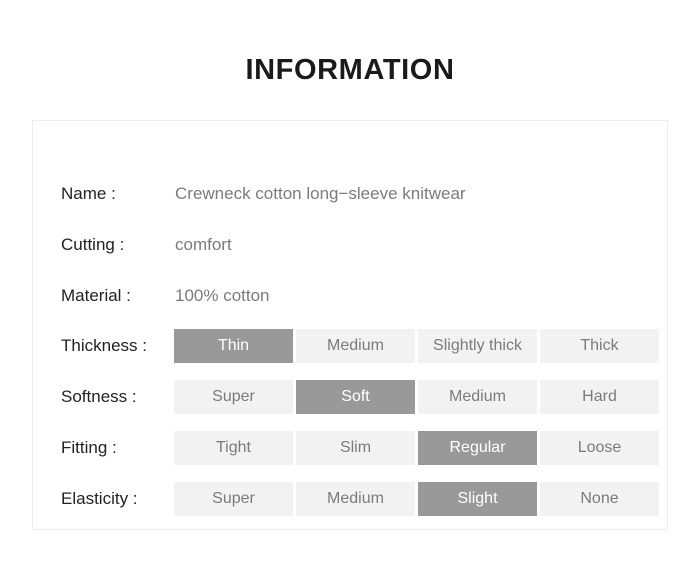  I want to click on spec-label-softness: Softness :, so click(99, 396).